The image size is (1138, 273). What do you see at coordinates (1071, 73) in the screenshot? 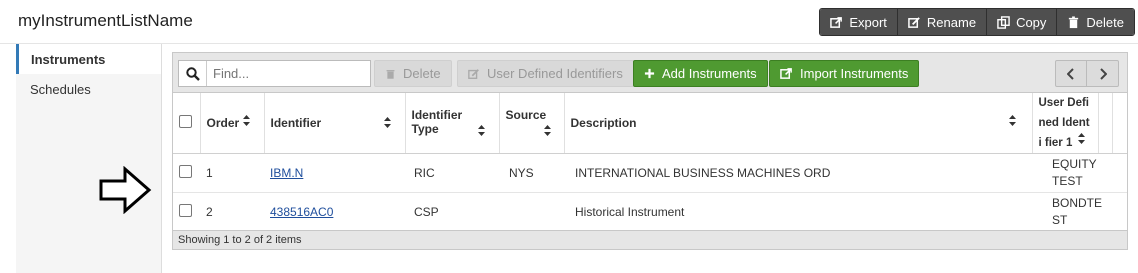
I see `chevron-left-icon` at bounding box center [1071, 73].